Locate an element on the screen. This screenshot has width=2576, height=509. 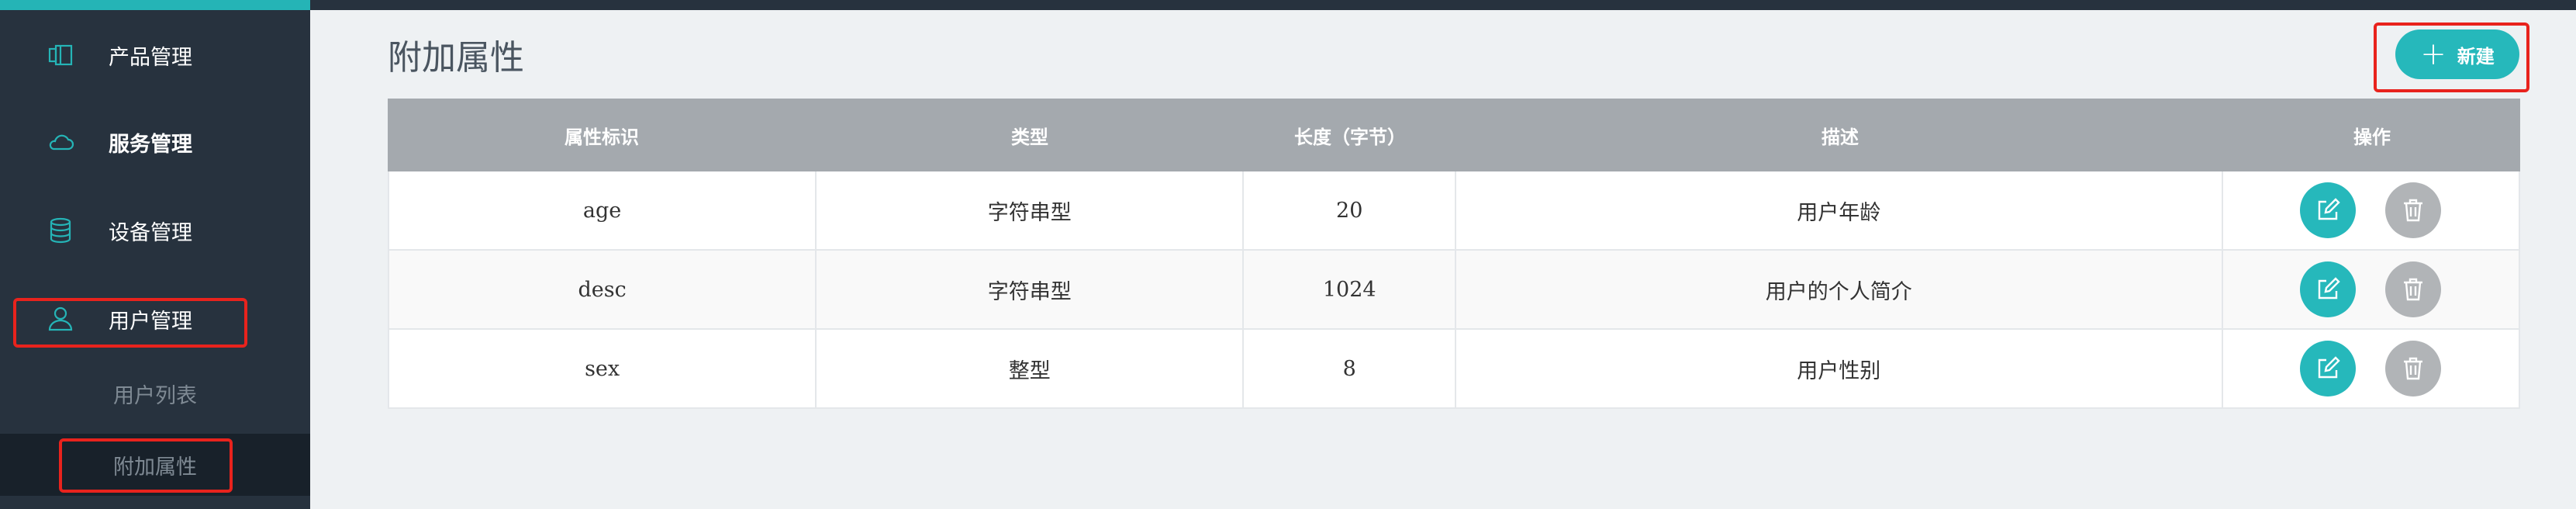
cell-length: 8 is located at coordinates (1350, 368).